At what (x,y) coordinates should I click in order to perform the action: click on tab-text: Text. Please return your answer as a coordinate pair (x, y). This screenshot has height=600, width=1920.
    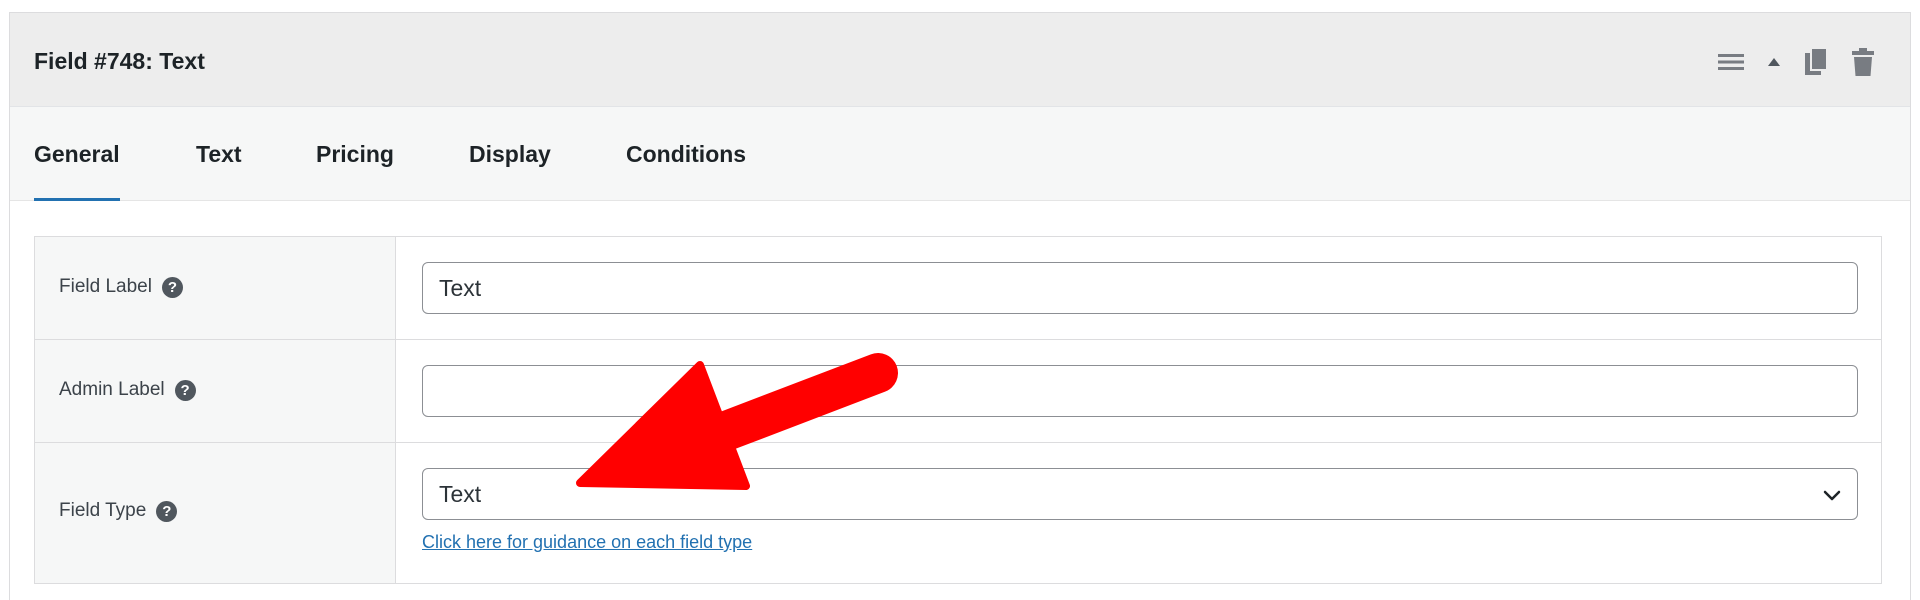
    Looking at the image, I should click on (219, 154).